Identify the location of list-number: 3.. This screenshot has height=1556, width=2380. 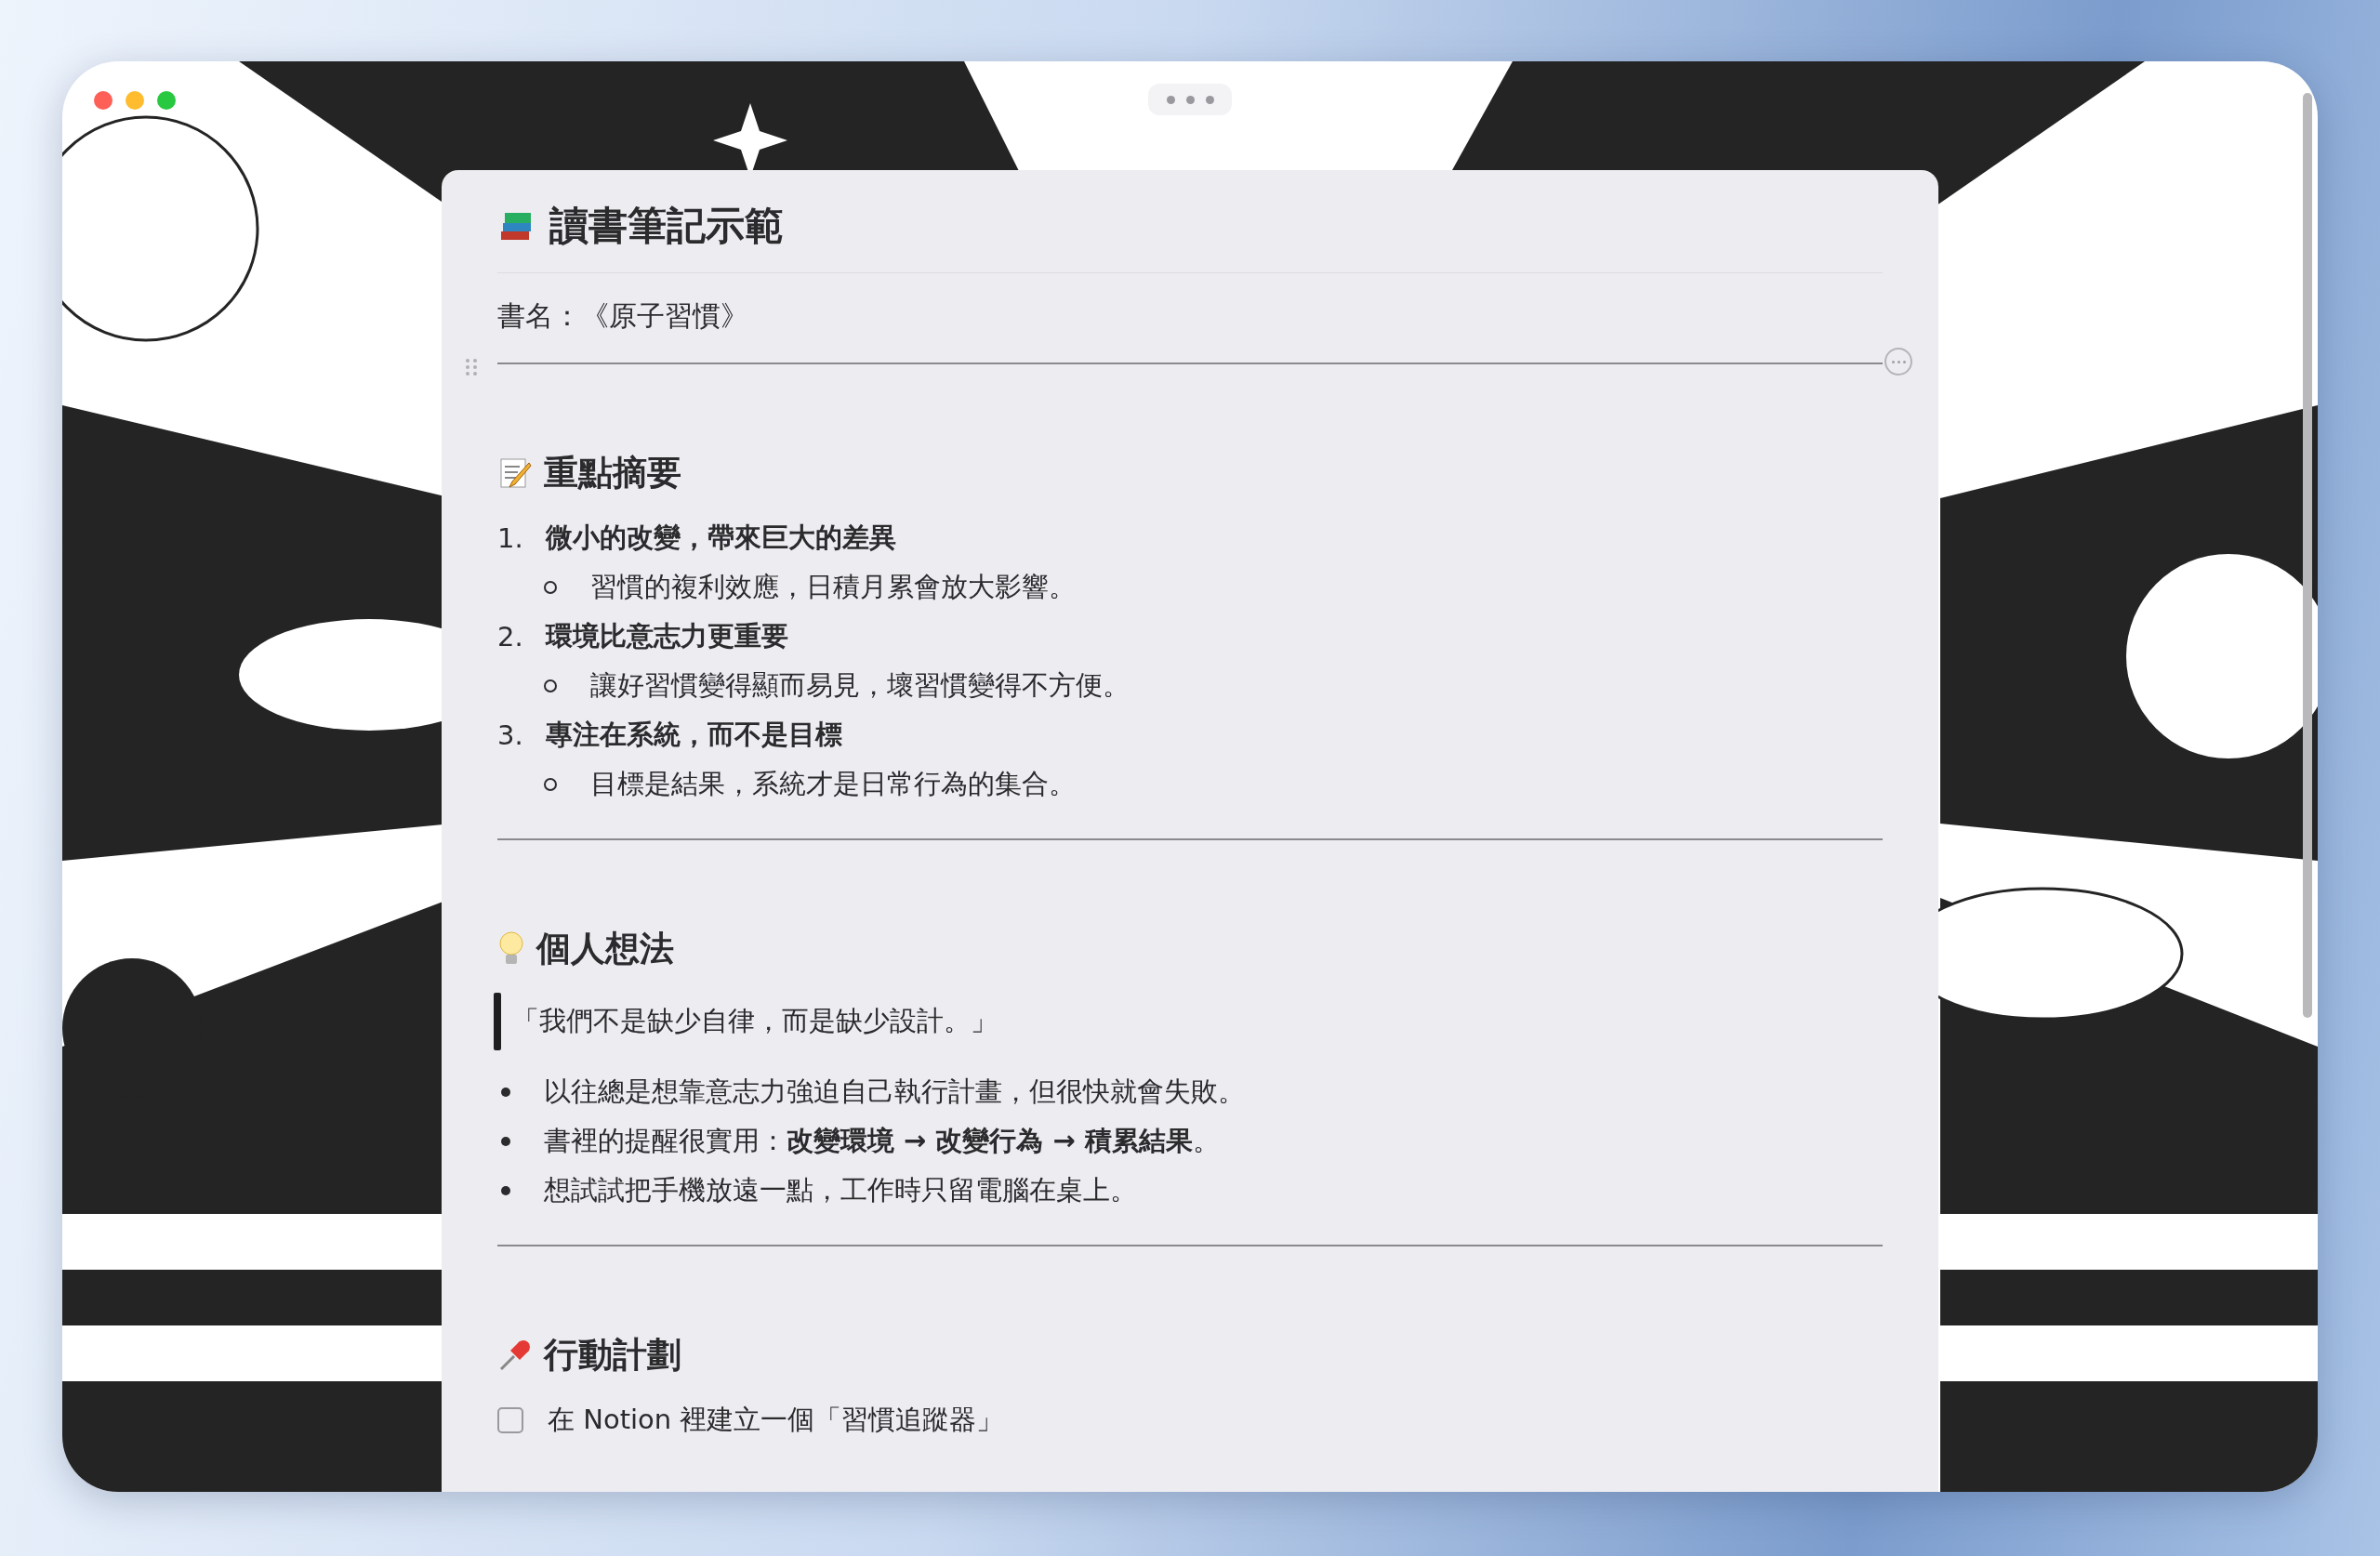
(510, 735).